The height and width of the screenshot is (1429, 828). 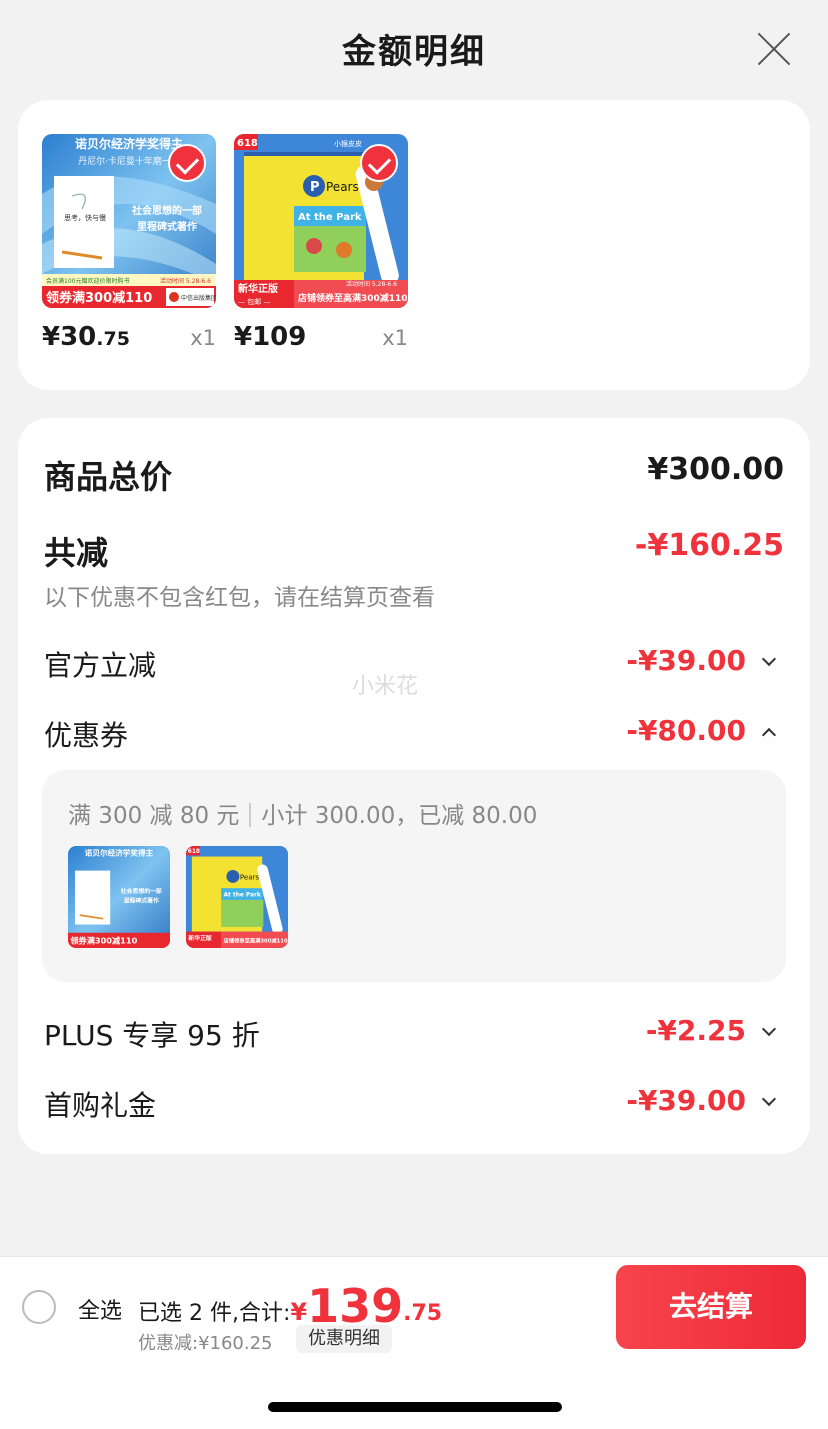 What do you see at coordinates (270, 337) in the screenshot?
I see `product-price: ¥109` at bounding box center [270, 337].